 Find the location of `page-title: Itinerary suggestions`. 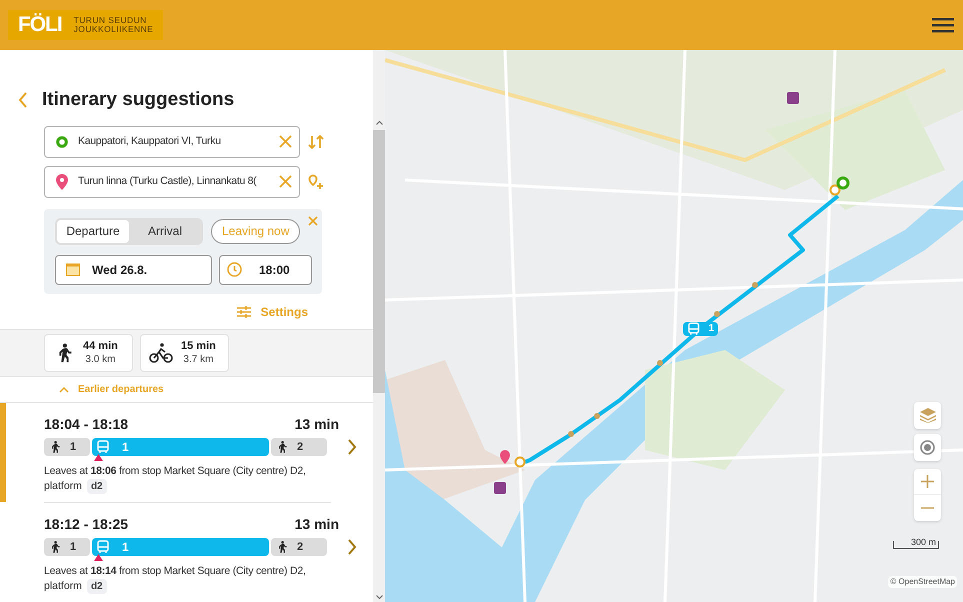

page-title: Itinerary suggestions is located at coordinates (138, 100).